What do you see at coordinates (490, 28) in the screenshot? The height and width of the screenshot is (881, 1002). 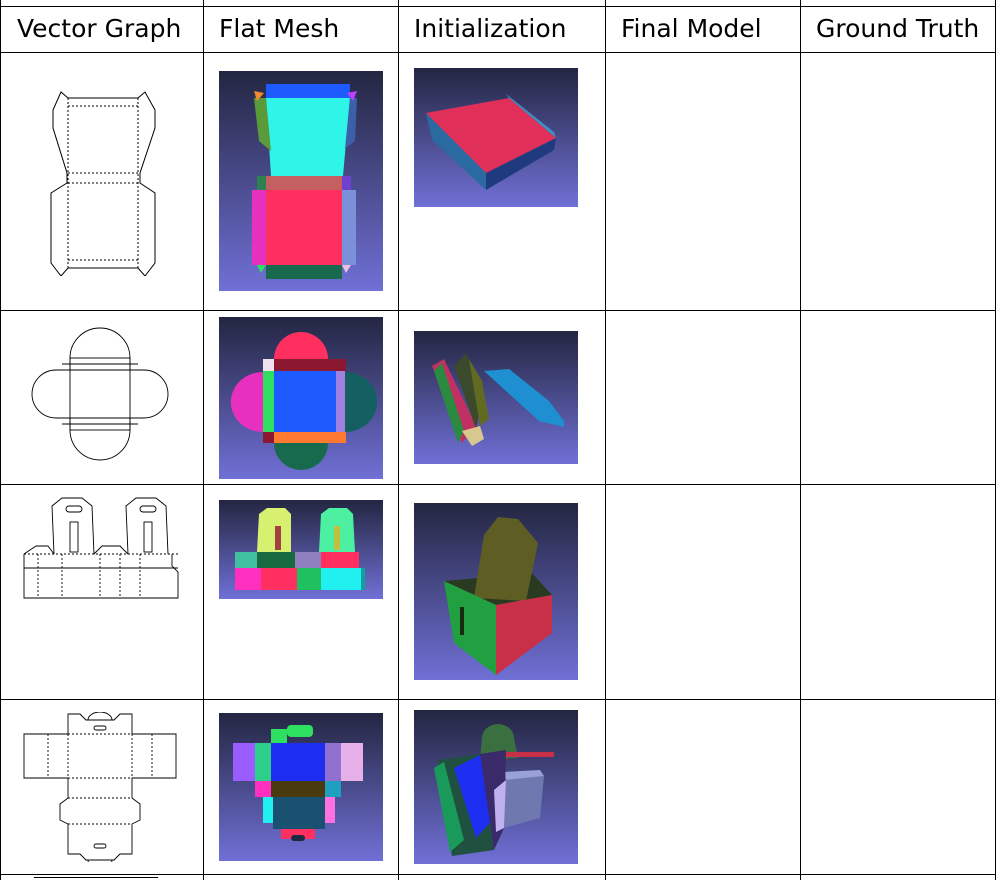 I see `header-initialization: Initialization` at bounding box center [490, 28].